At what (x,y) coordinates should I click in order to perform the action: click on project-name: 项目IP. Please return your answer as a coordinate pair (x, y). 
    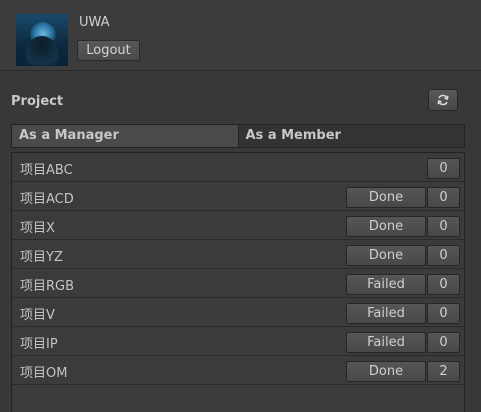
    Looking at the image, I should click on (39, 344).